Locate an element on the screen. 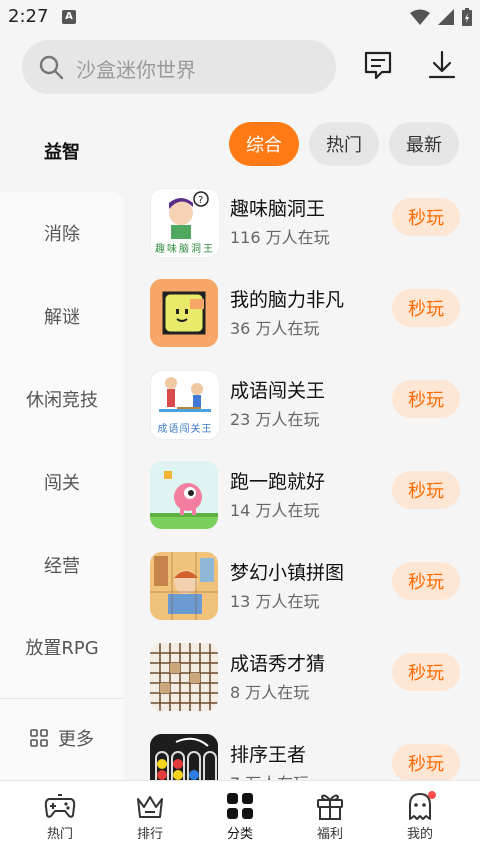  game-item: 我的脑力非凡 36 万人在玩 秒玩 is located at coordinates (310, 324).